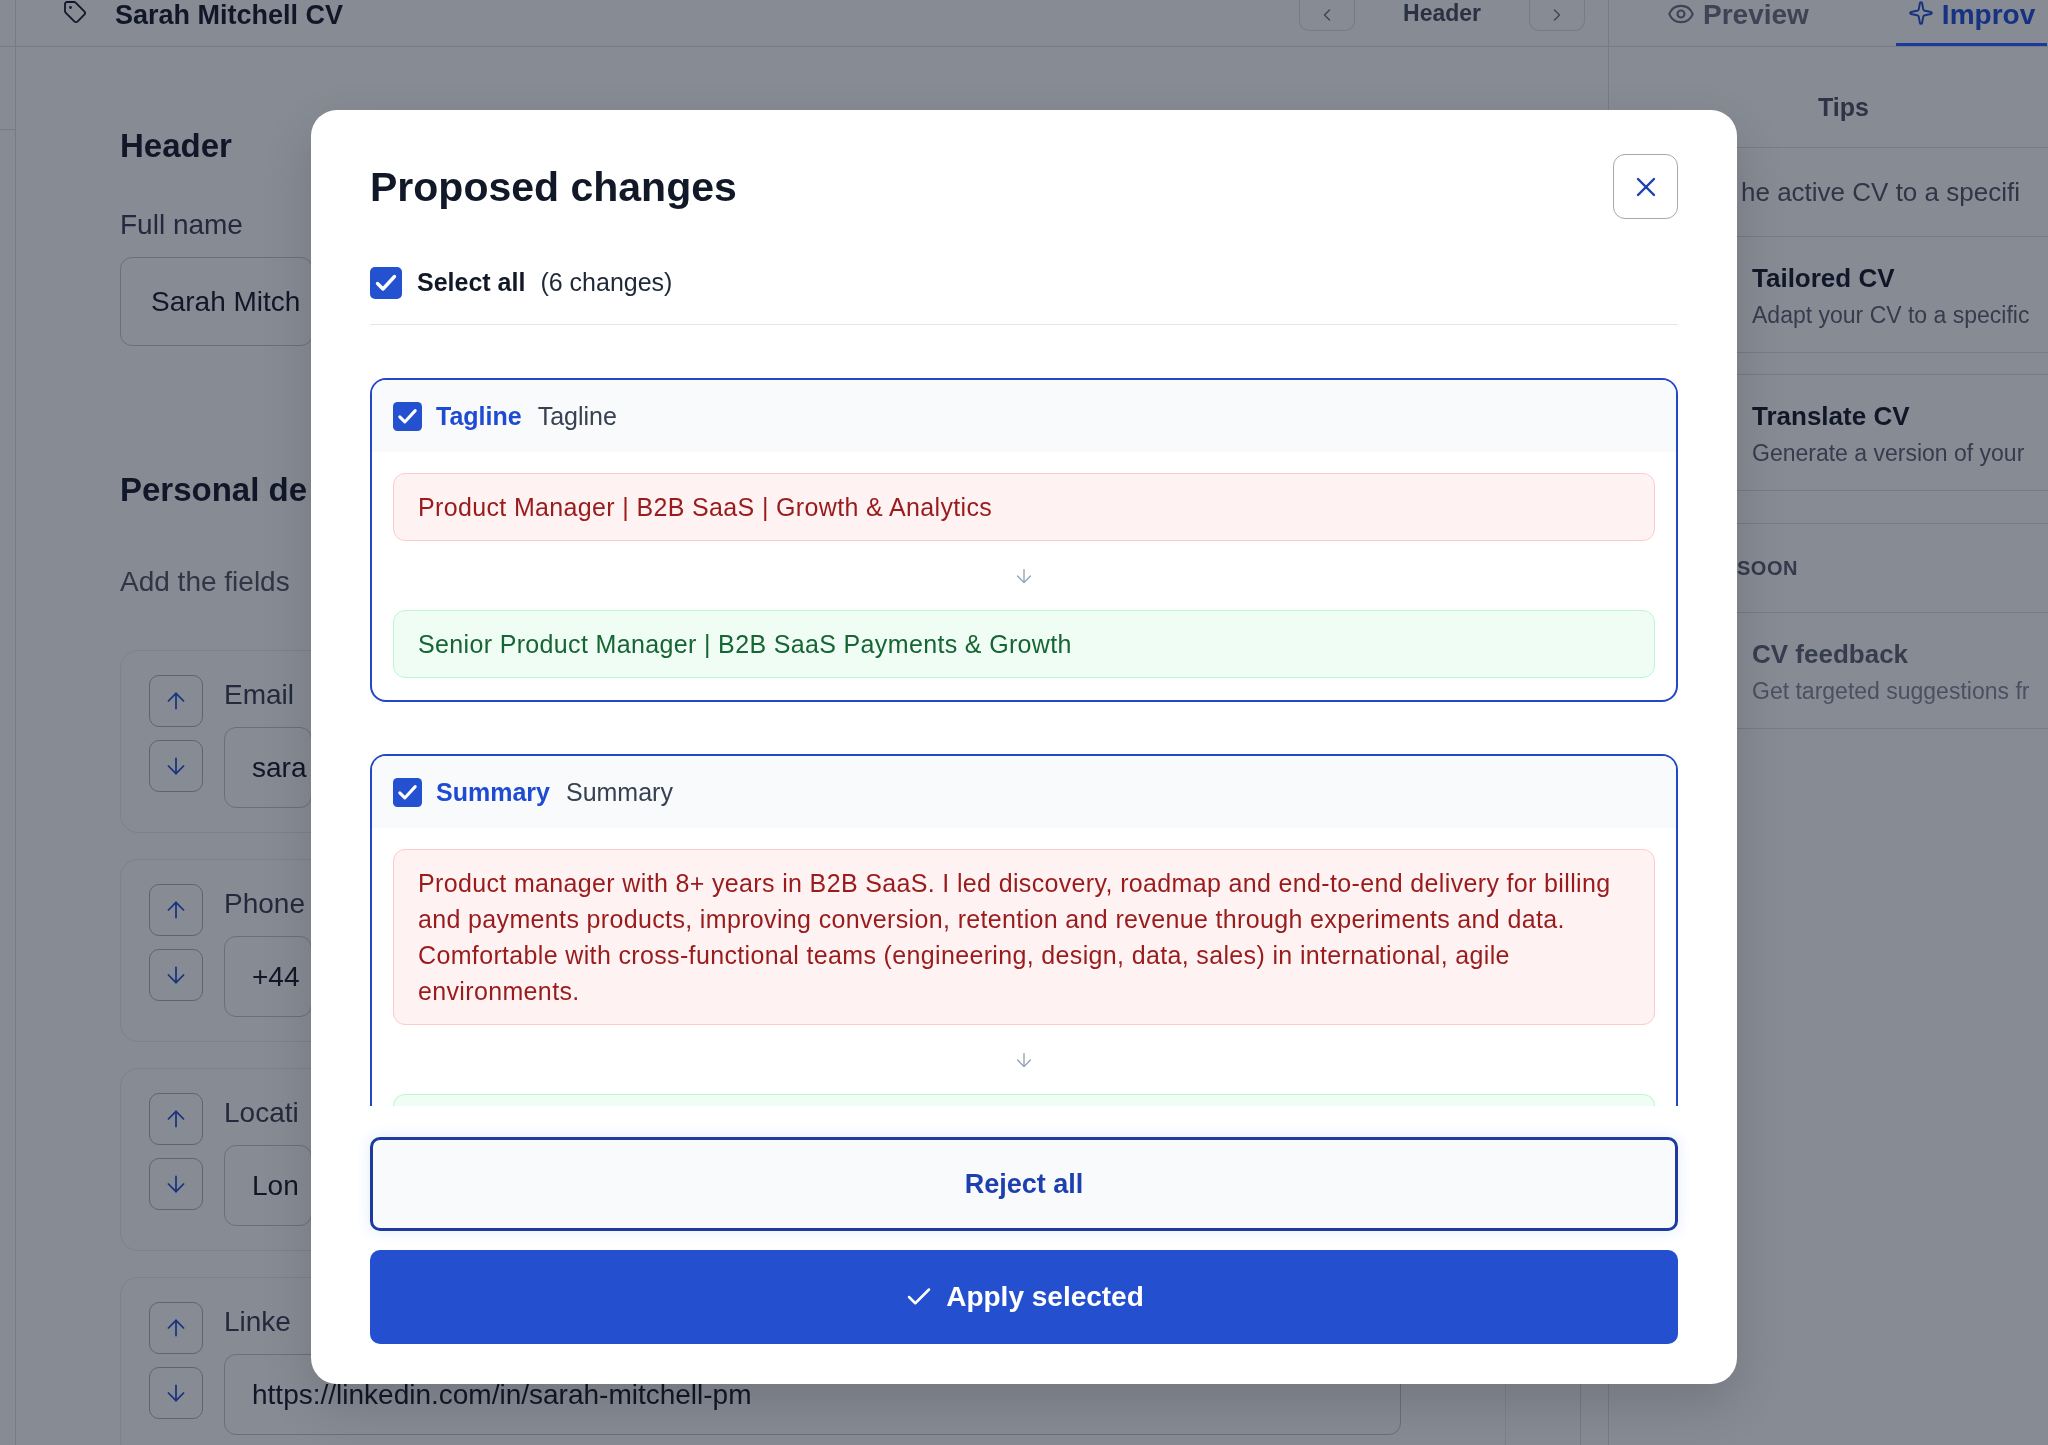  I want to click on section-title: Personal de, so click(214, 490).